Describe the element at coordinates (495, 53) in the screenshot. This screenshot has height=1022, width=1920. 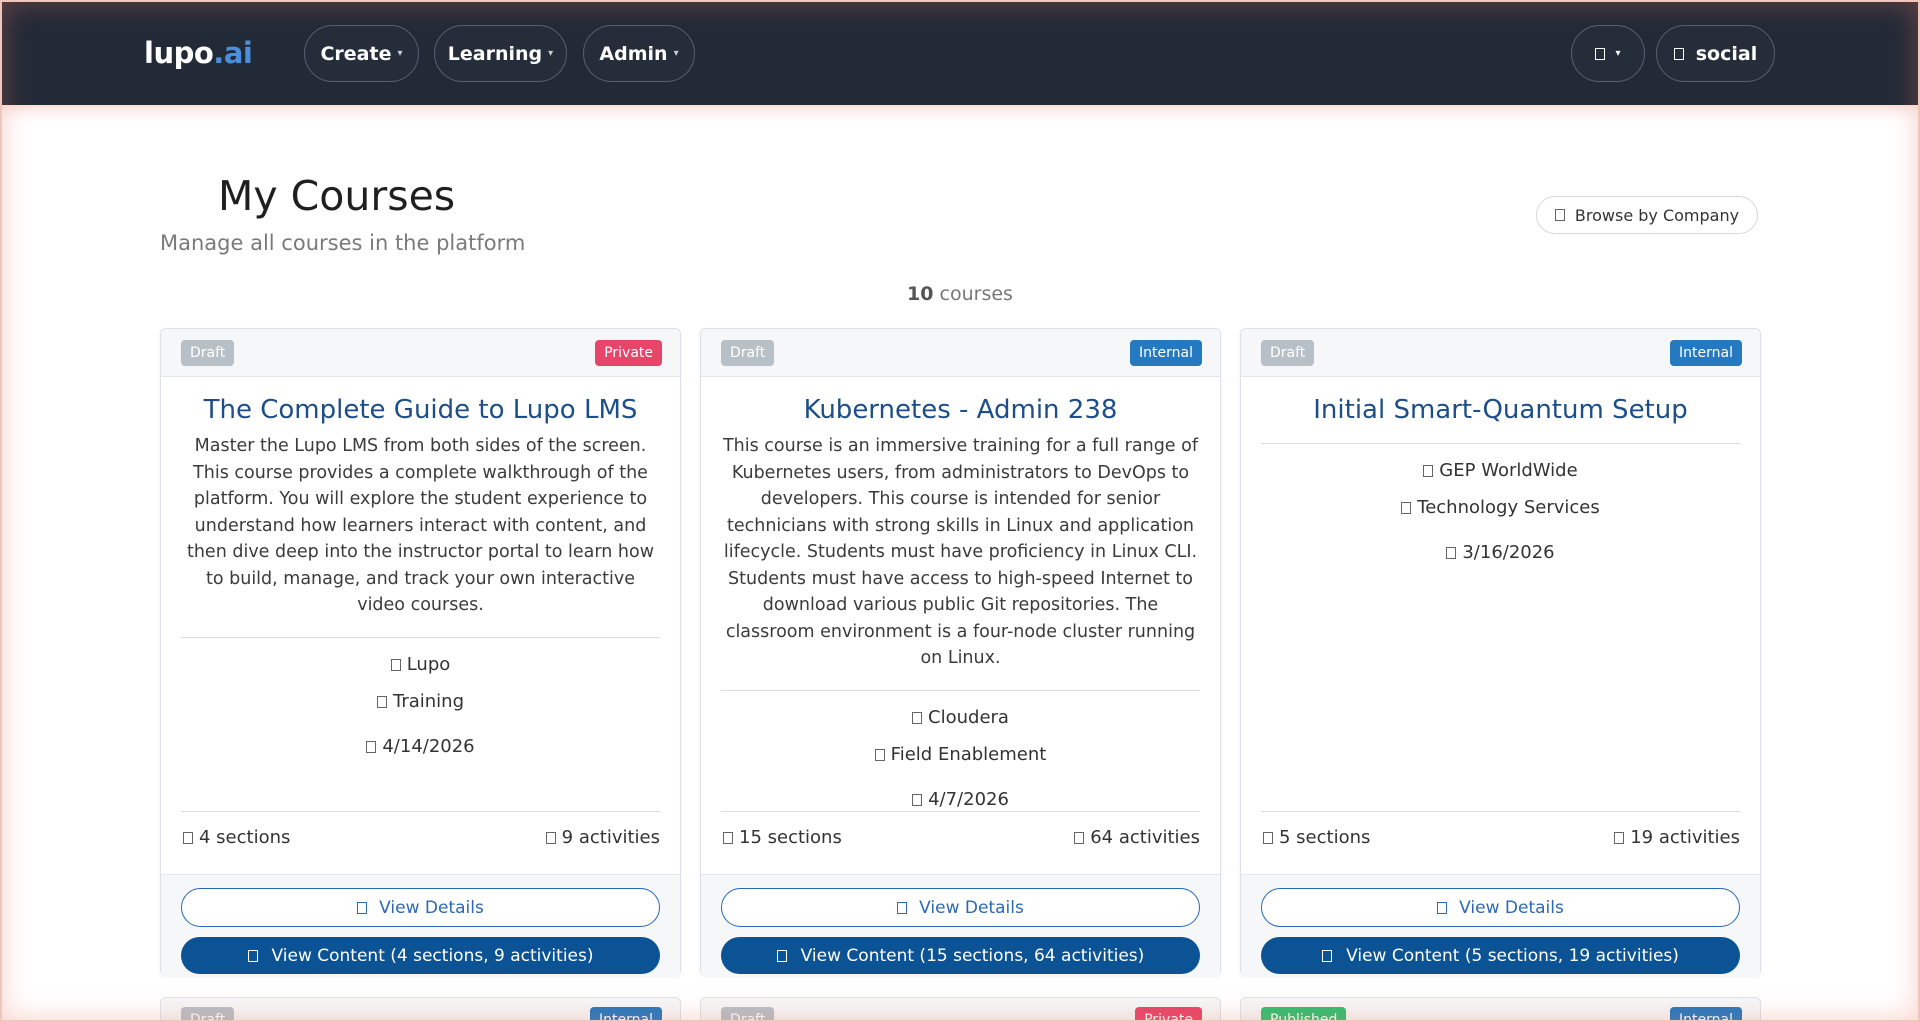
I see `nav-learning-label: Learning` at that location.